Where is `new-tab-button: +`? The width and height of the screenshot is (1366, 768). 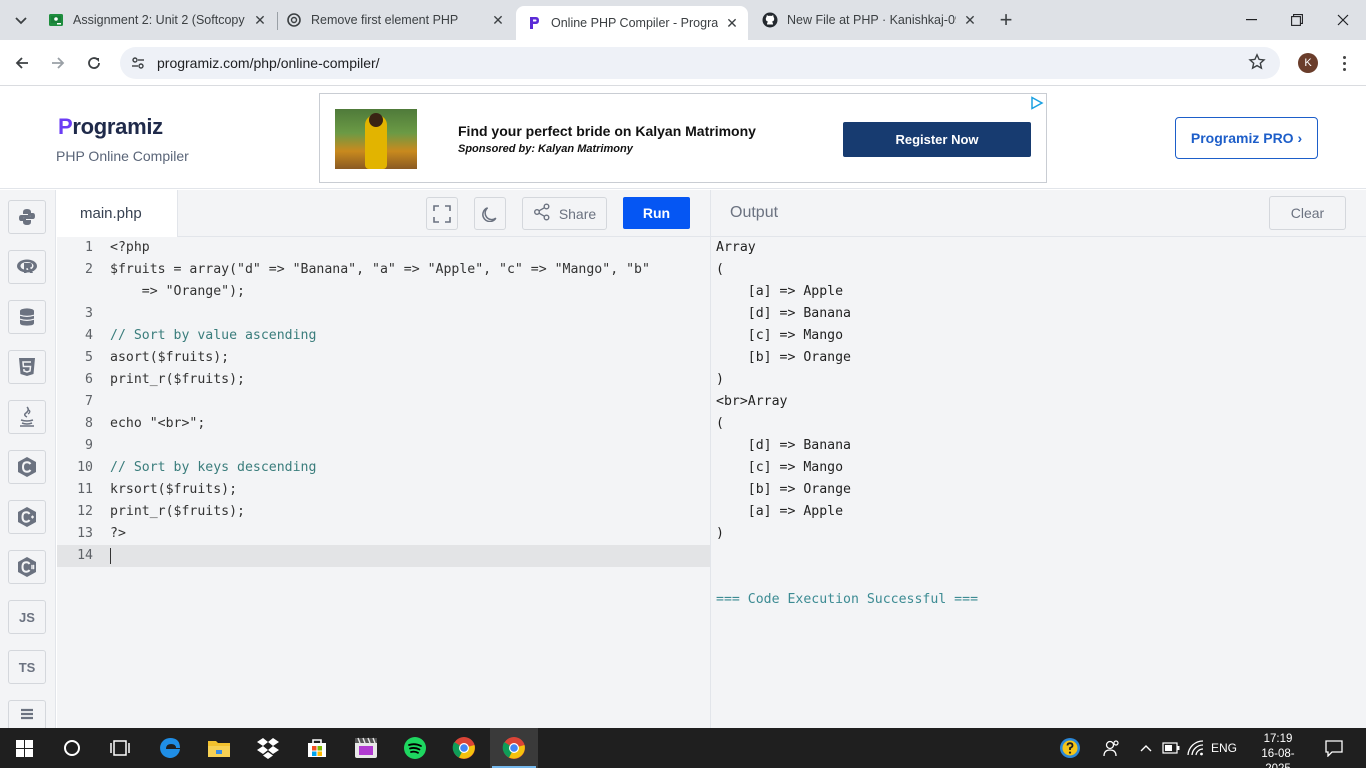
new-tab-button: + is located at coordinates (1006, 19).